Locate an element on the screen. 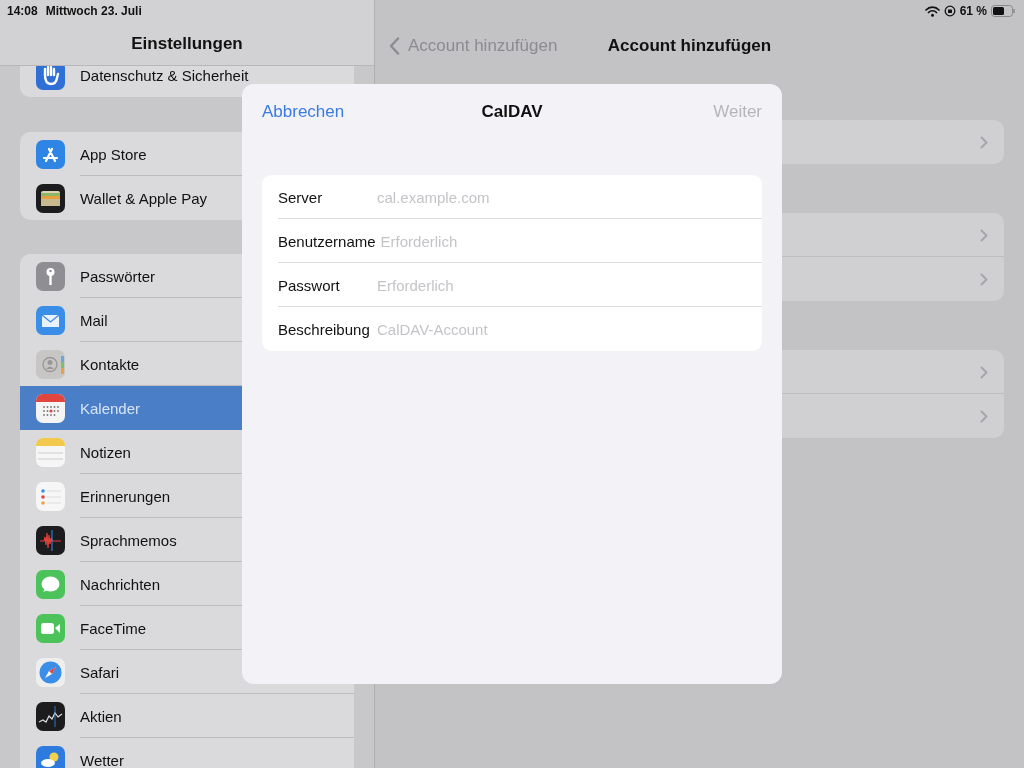 The width and height of the screenshot is (1024, 768). battery-percent: 61 % is located at coordinates (973, 11).